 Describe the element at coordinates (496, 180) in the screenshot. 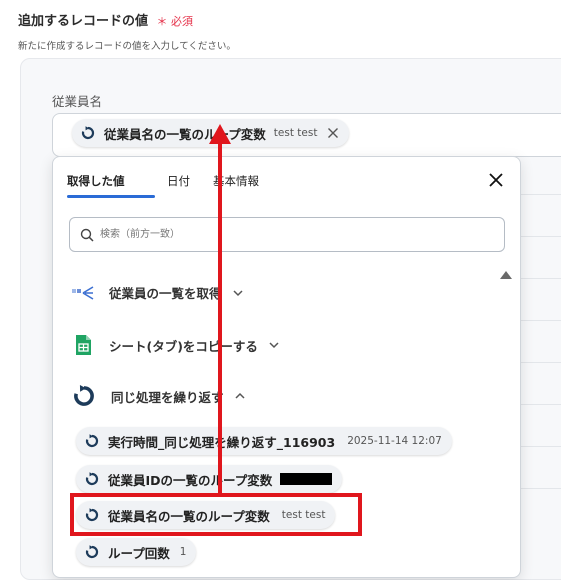

I see `close-icon` at that location.